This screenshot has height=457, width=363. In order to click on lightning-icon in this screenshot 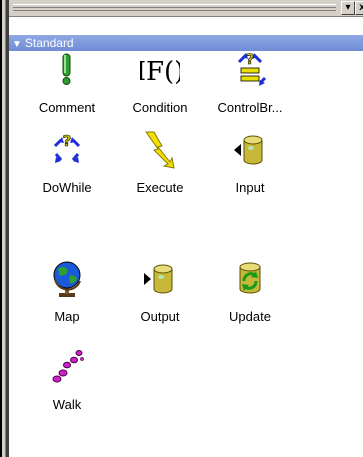, I will do `click(160, 150)`.